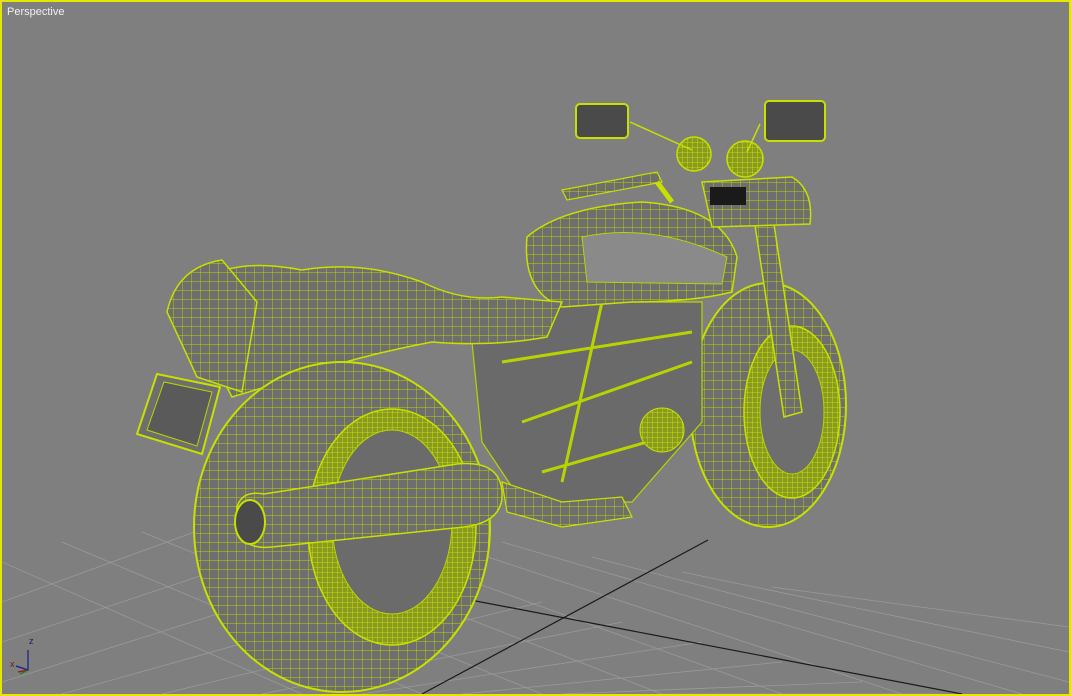  Describe the element at coordinates (745, 159) in the screenshot. I see `gauge-right` at that location.